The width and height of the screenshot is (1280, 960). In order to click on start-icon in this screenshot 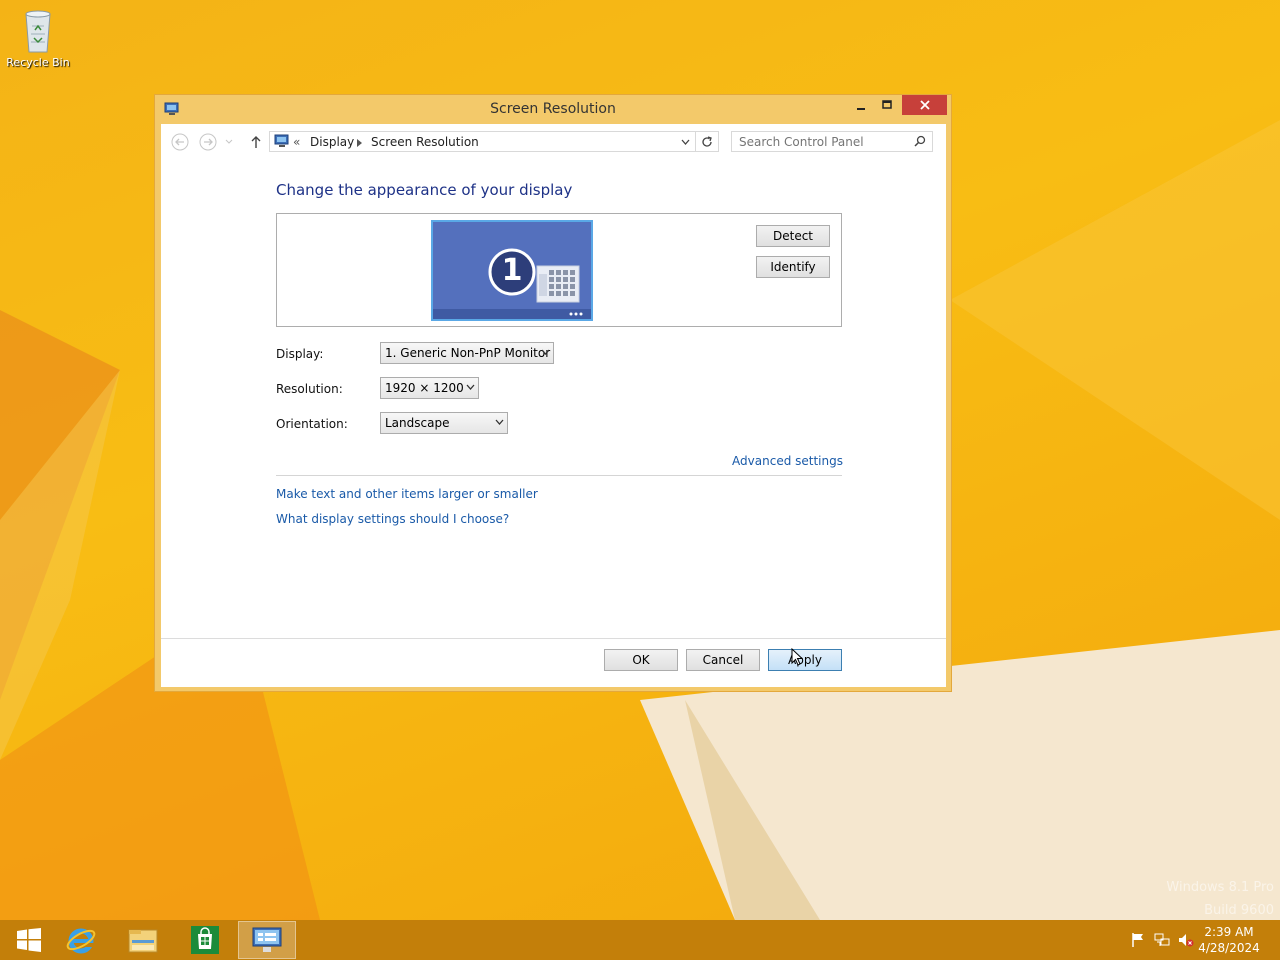, I will do `click(29, 940)`.